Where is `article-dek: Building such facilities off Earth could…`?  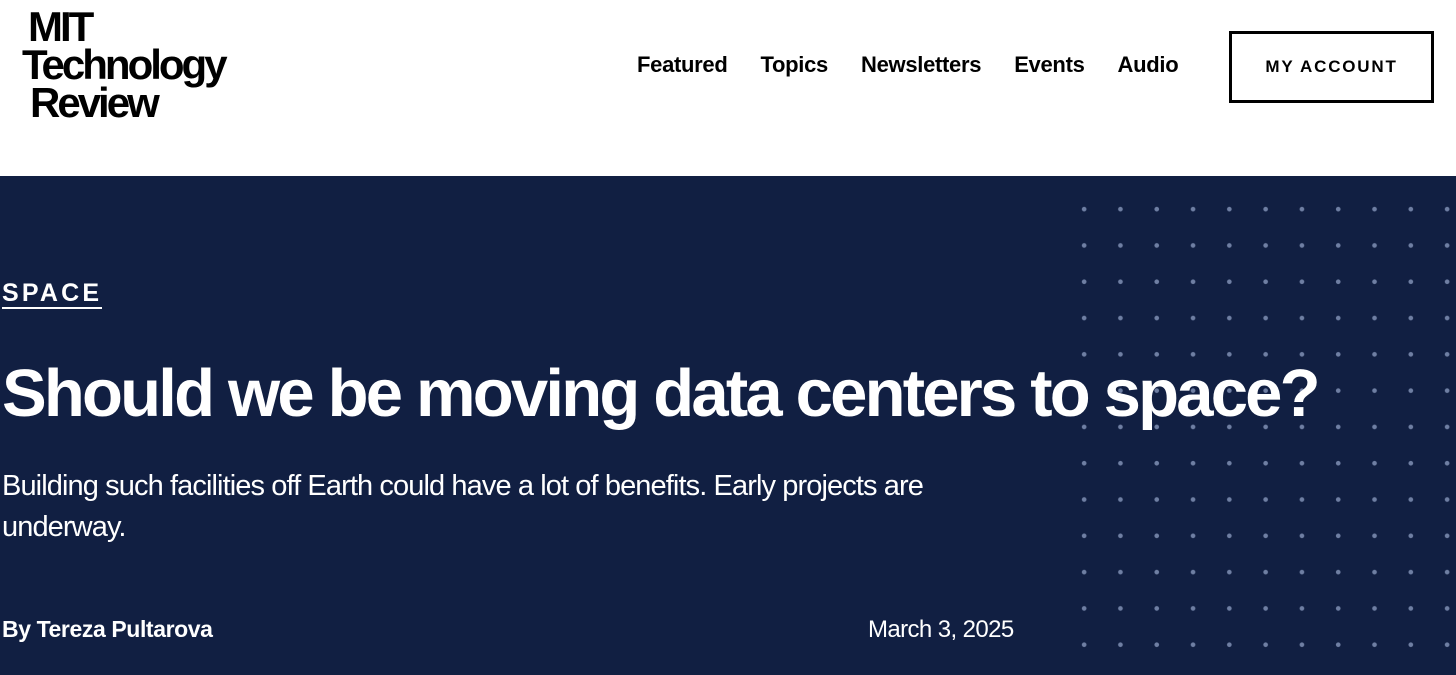 article-dek: Building such facilities off Earth could… is located at coordinates (463, 506).